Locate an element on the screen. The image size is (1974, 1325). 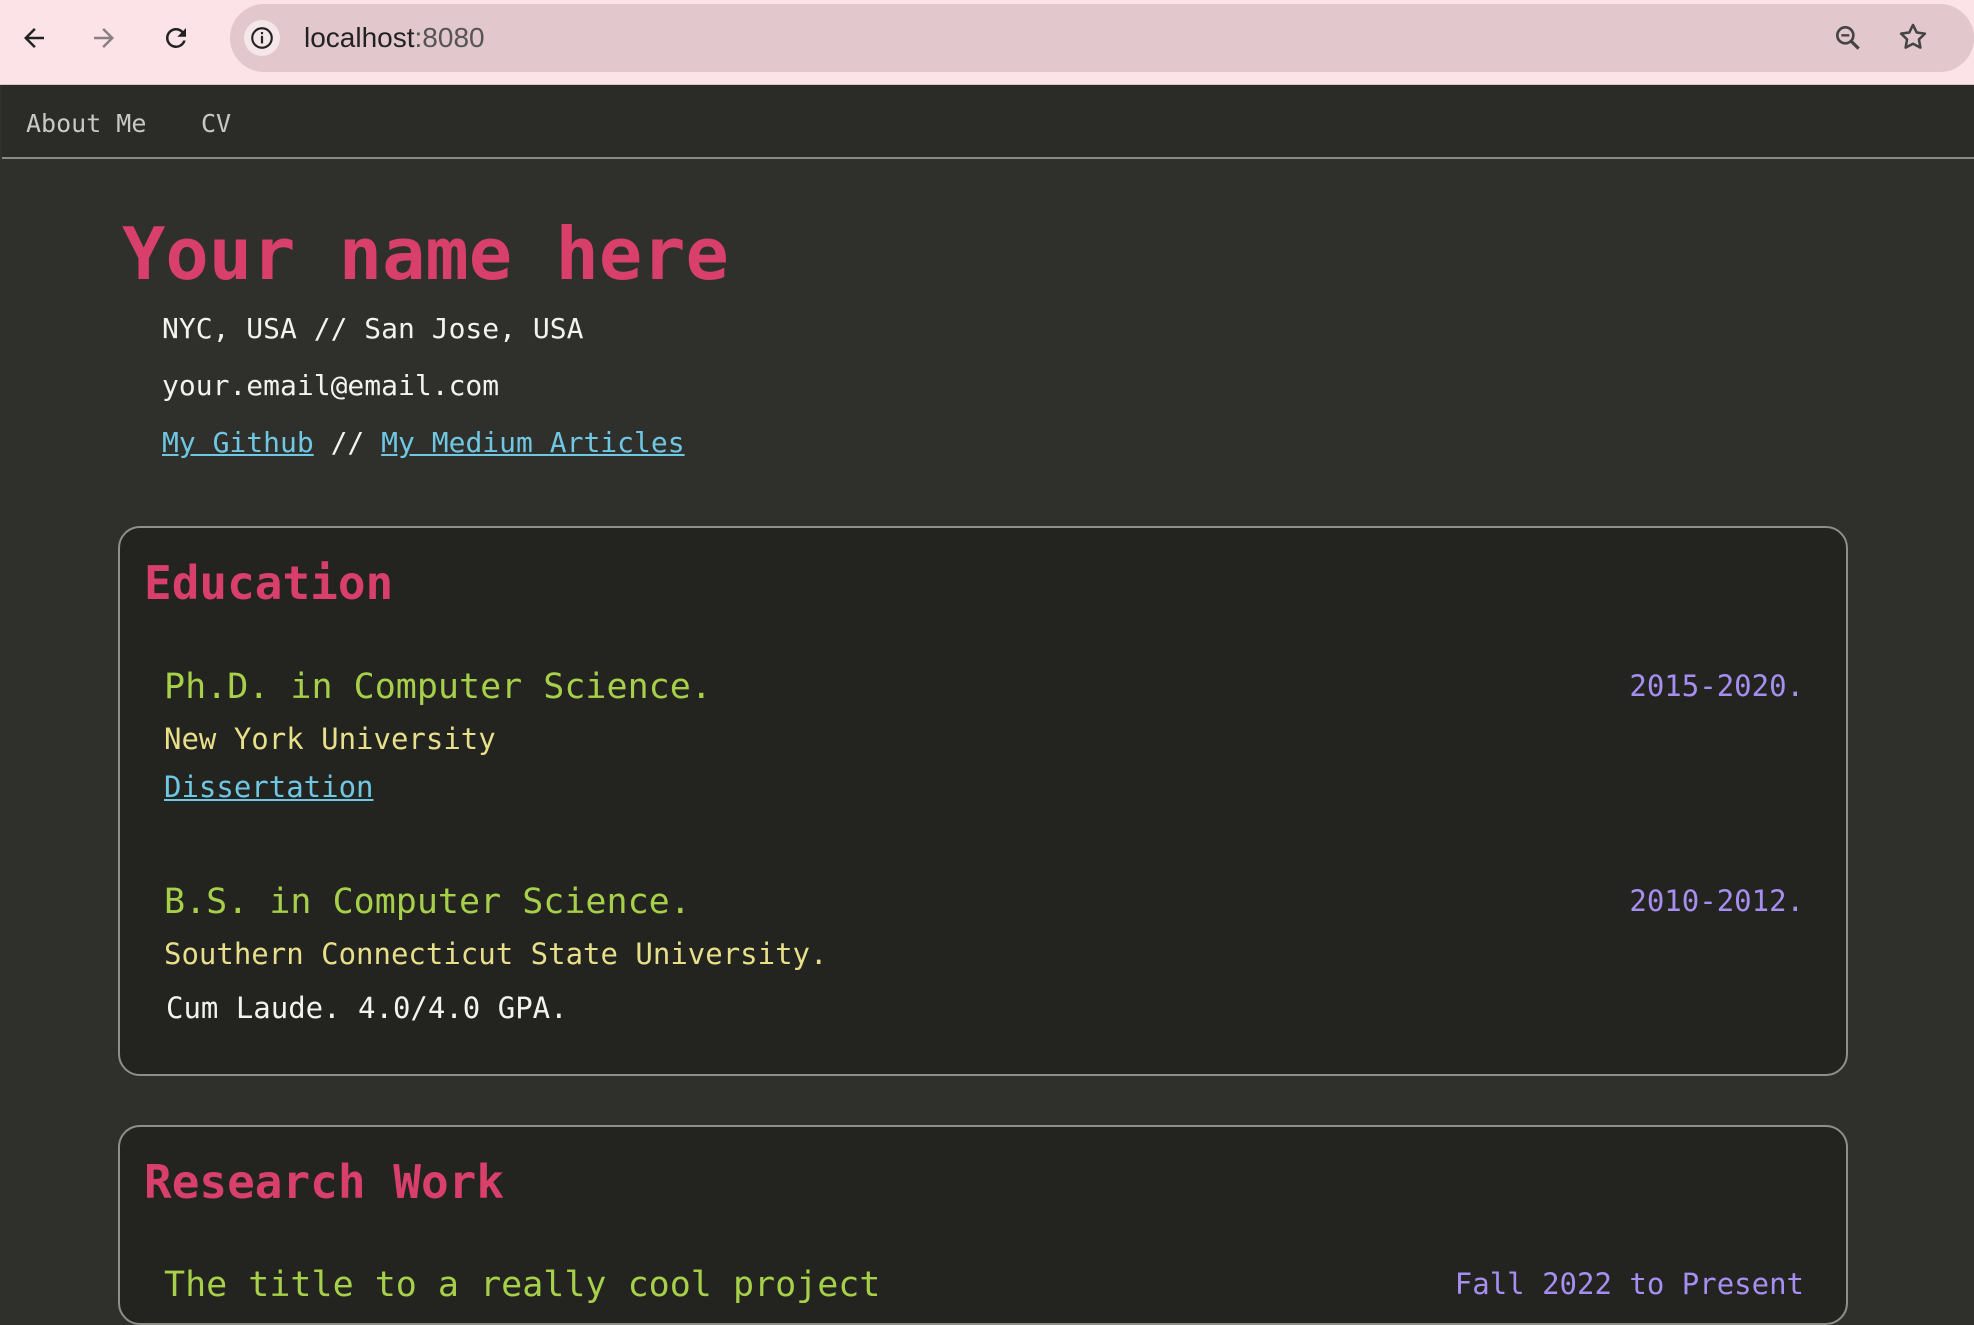
education-dates: 2015-2020. is located at coordinates (1716, 686).